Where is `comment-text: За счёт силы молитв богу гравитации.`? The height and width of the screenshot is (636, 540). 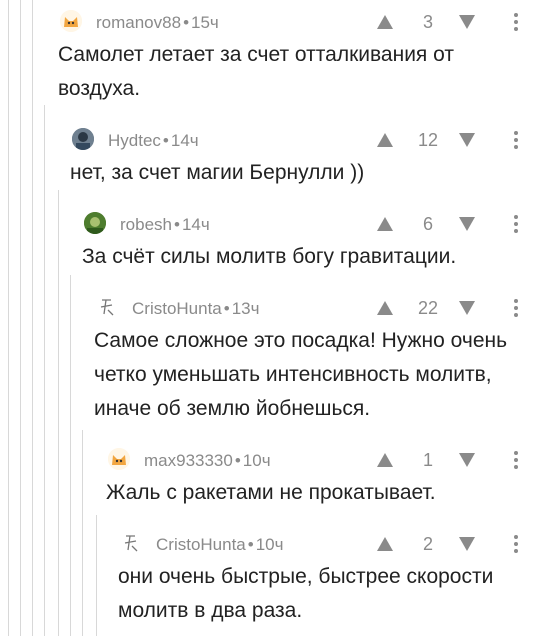
comment-text: За счёт силы молитв богу гравитации. is located at coordinates (269, 256).